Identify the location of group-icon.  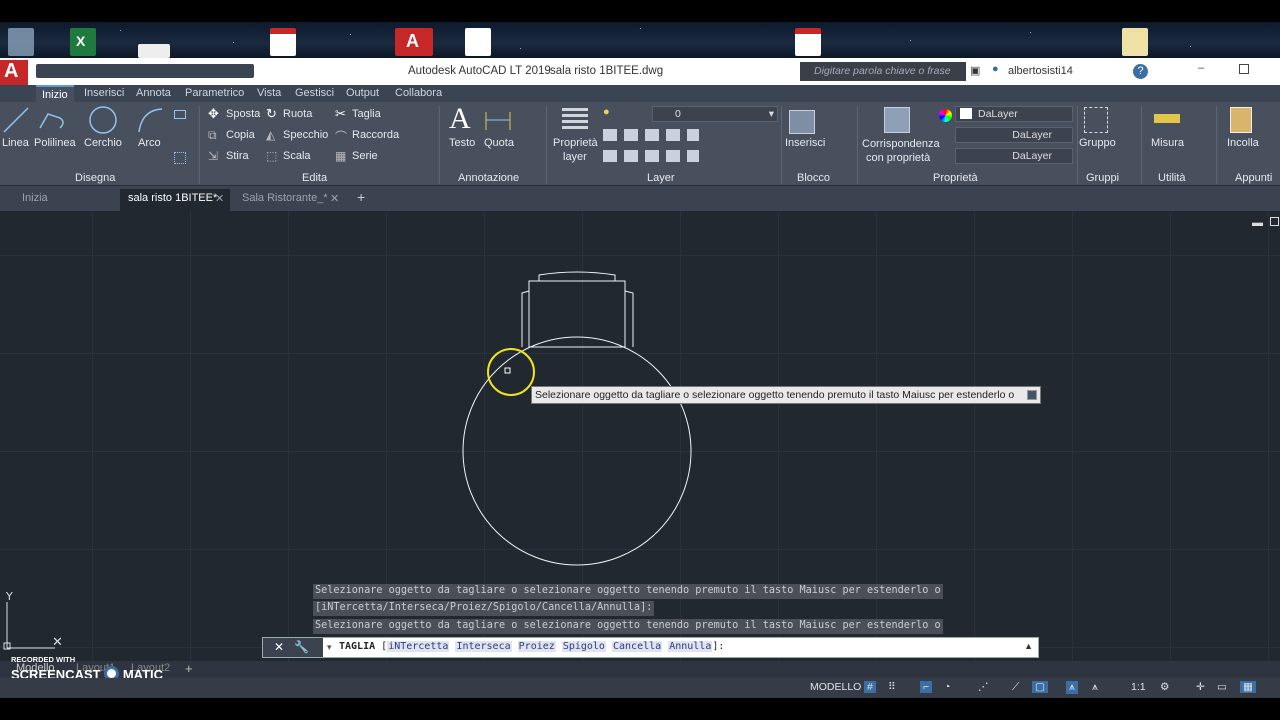
(1096, 120).